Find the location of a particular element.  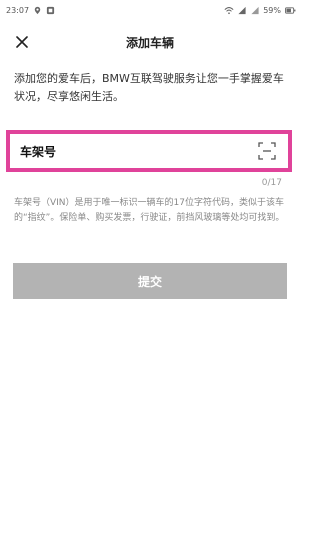

status-left: 23:07 is located at coordinates (30, 10).